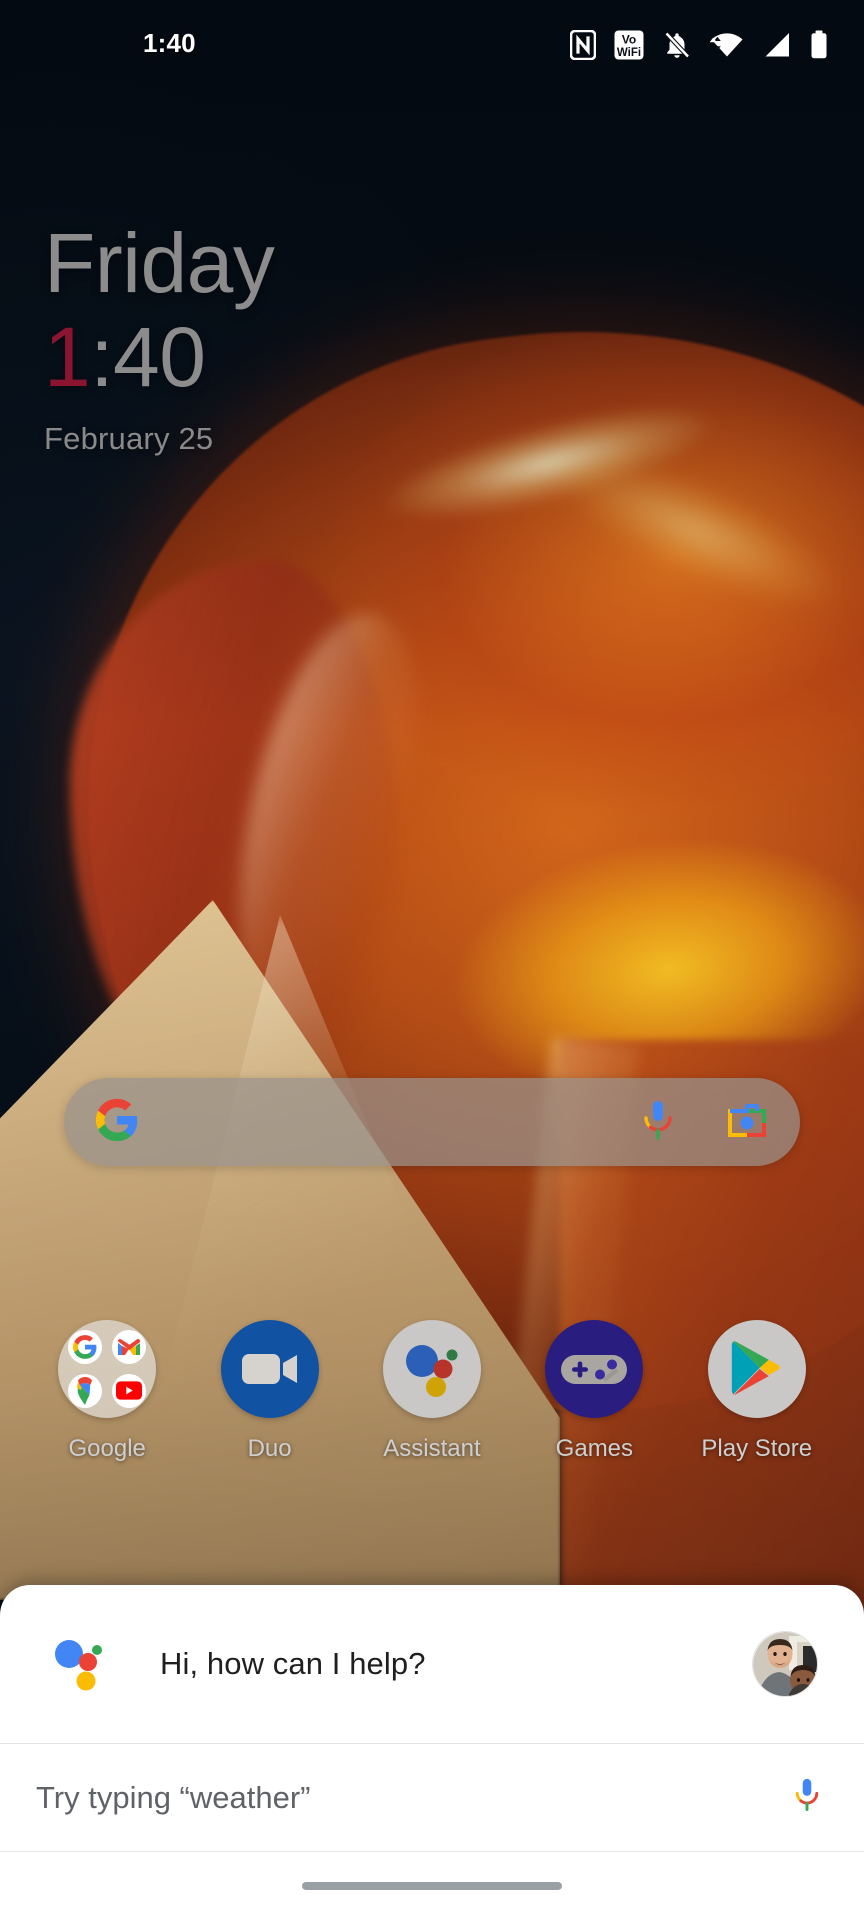 The height and width of the screenshot is (1920, 864). What do you see at coordinates (293, 1663) in the screenshot?
I see `assistant-greeting-text: Hi, how can I help?` at bounding box center [293, 1663].